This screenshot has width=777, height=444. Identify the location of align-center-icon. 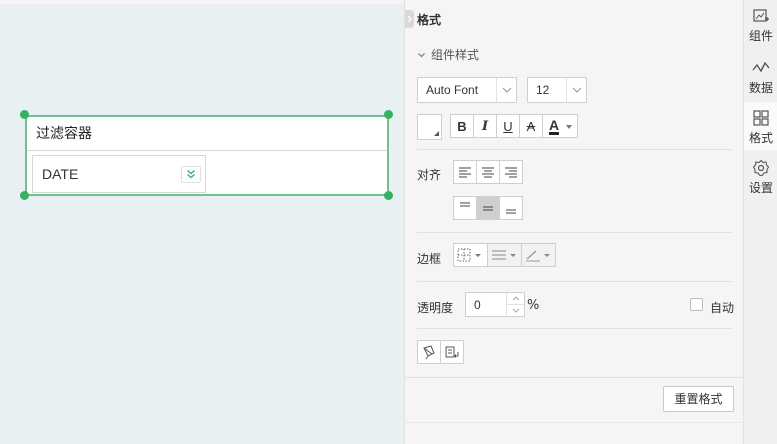
(488, 172).